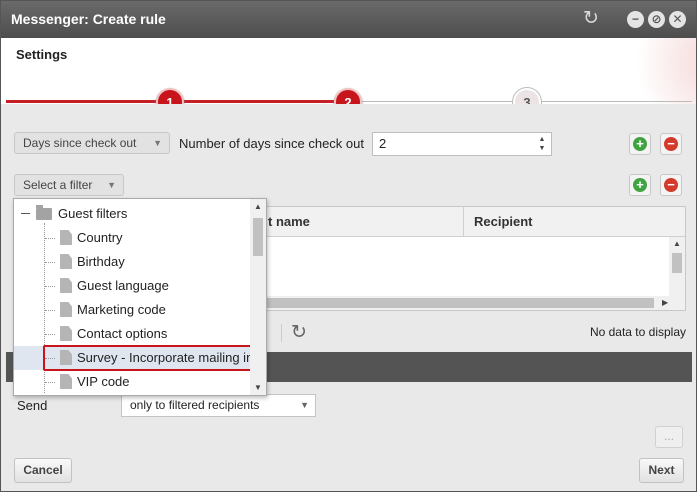 The image size is (697, 492). Describe the element at coordinates (132, 238) in the screenshot. I see `tree-item-country: Country` at that location.